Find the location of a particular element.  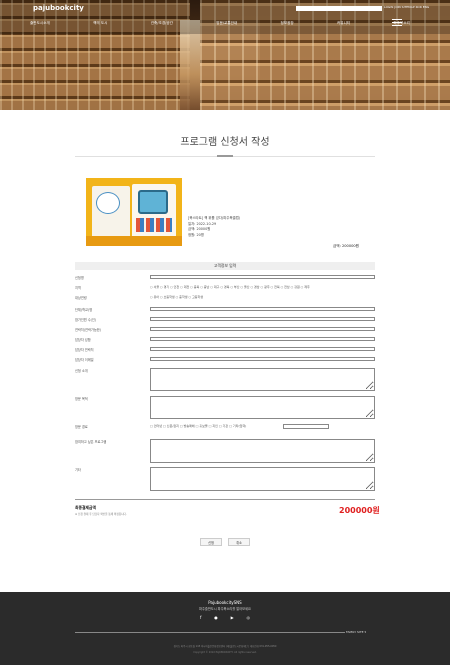

instagram-icon: ◎ is located at coordinates (248, 617).